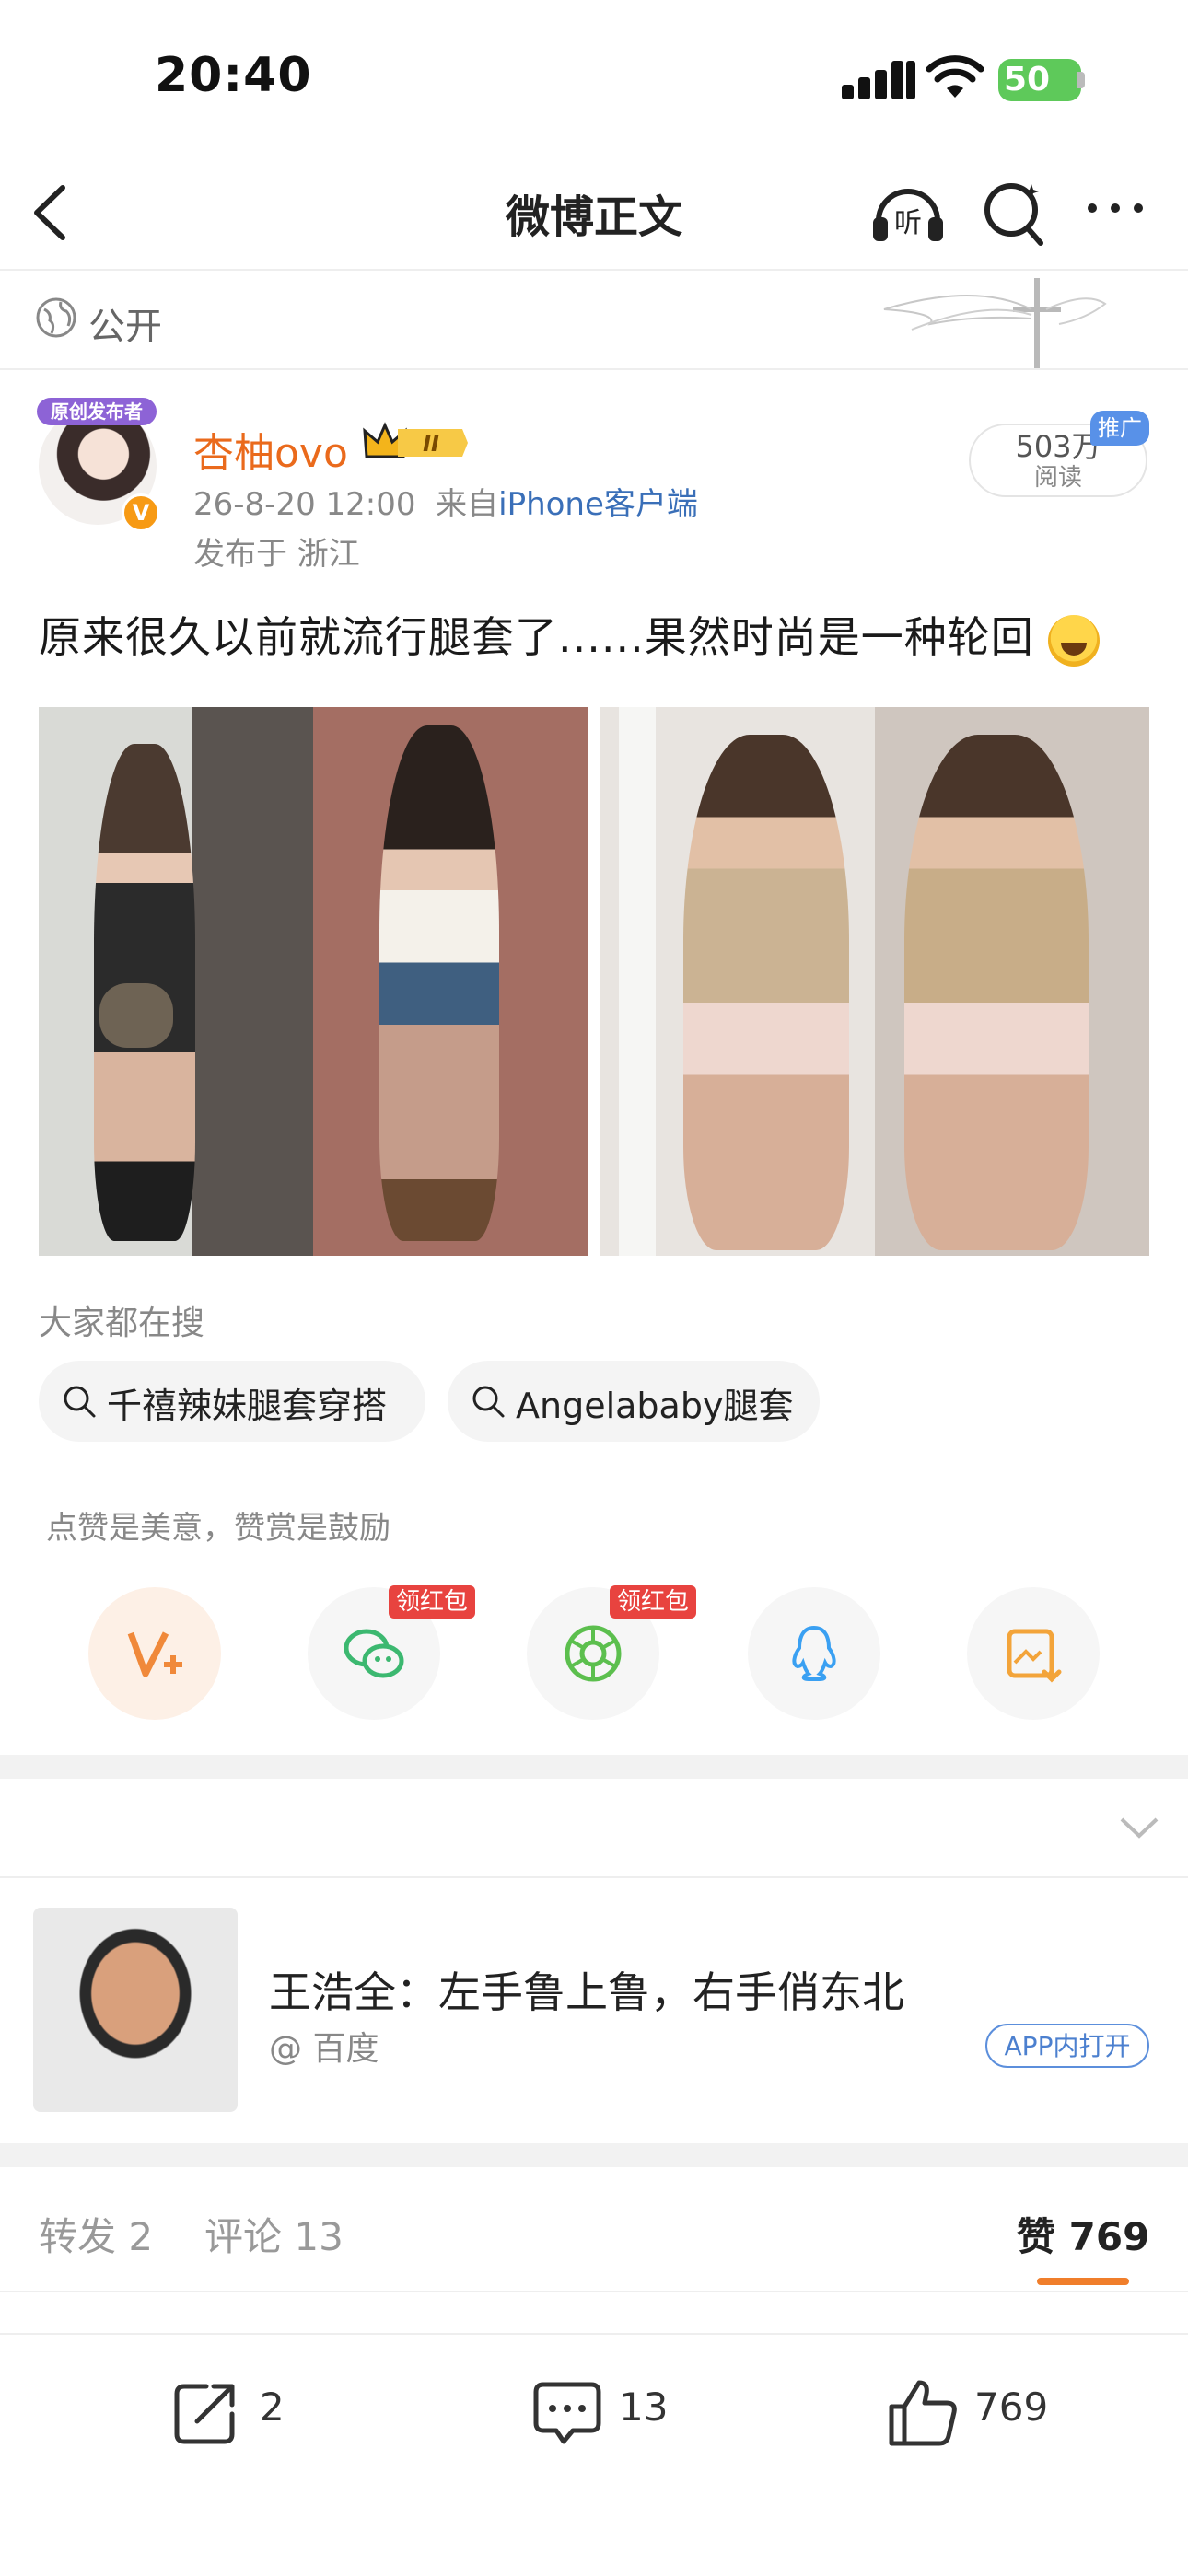  I want to click on reward-button, so click(154, 1653).